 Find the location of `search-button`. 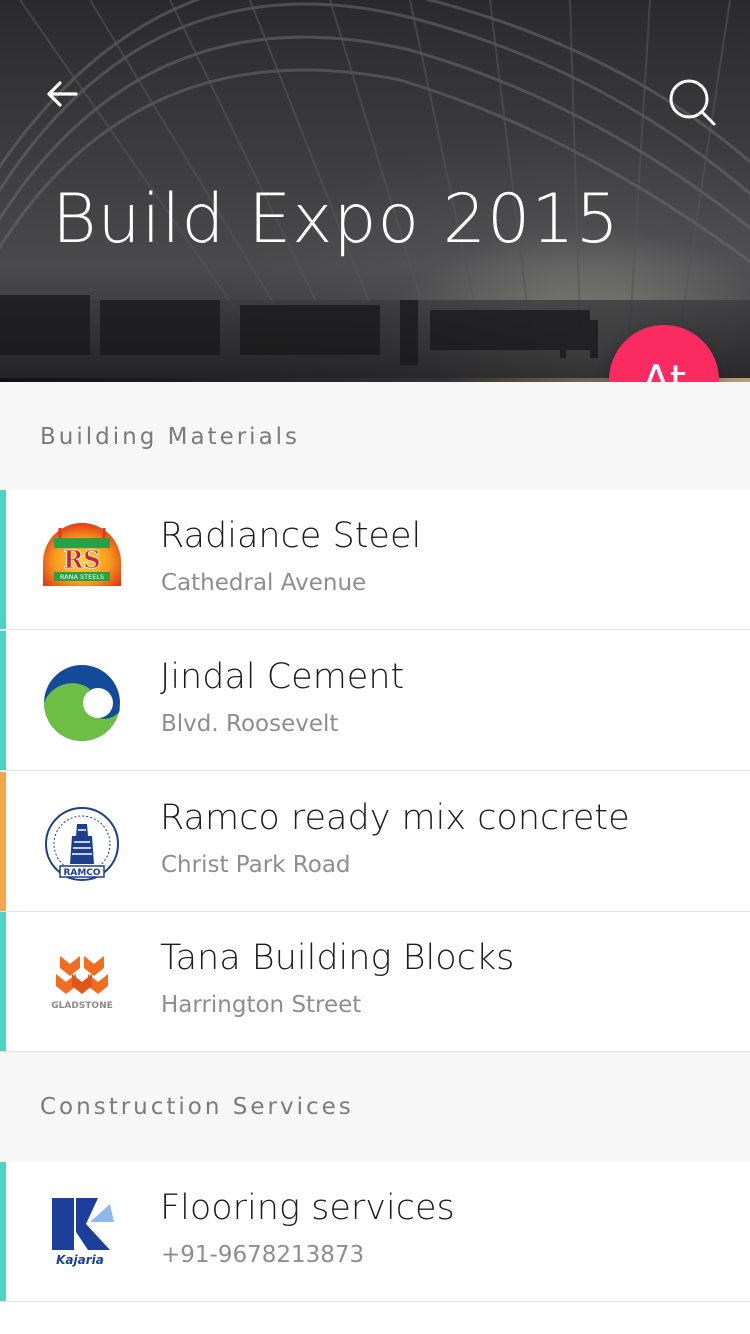

search-button is located at coordinates (692, 102).